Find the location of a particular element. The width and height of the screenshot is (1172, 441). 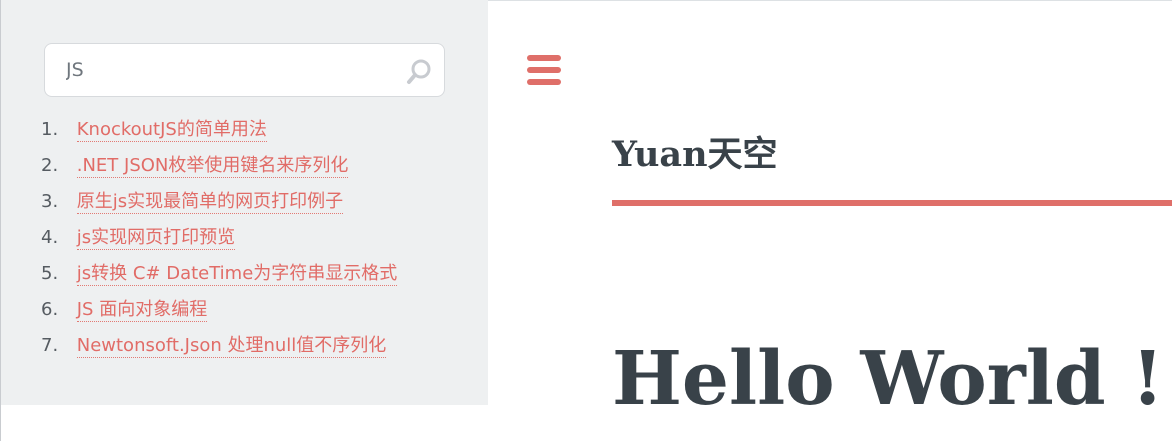

result-number: 2. is located at coordinates (50, 165).